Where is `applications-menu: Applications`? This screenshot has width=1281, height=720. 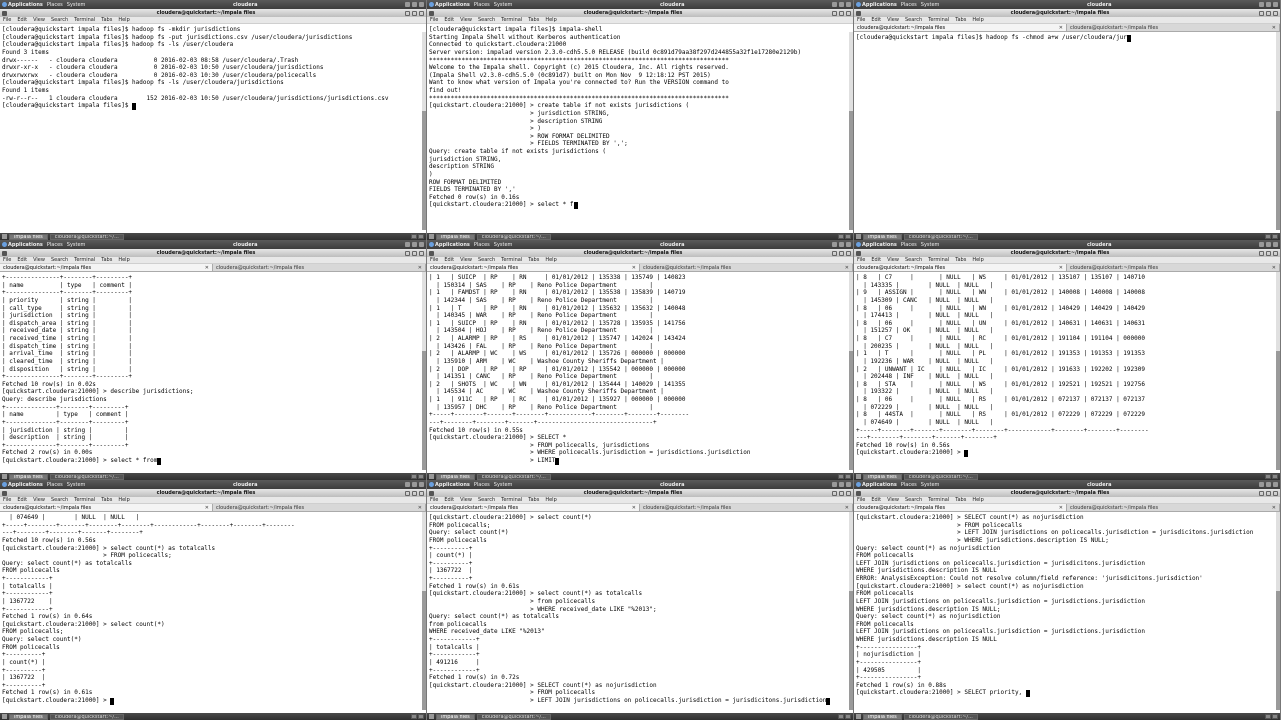
applications-menu: Applications is located at coordinates (876, 5).